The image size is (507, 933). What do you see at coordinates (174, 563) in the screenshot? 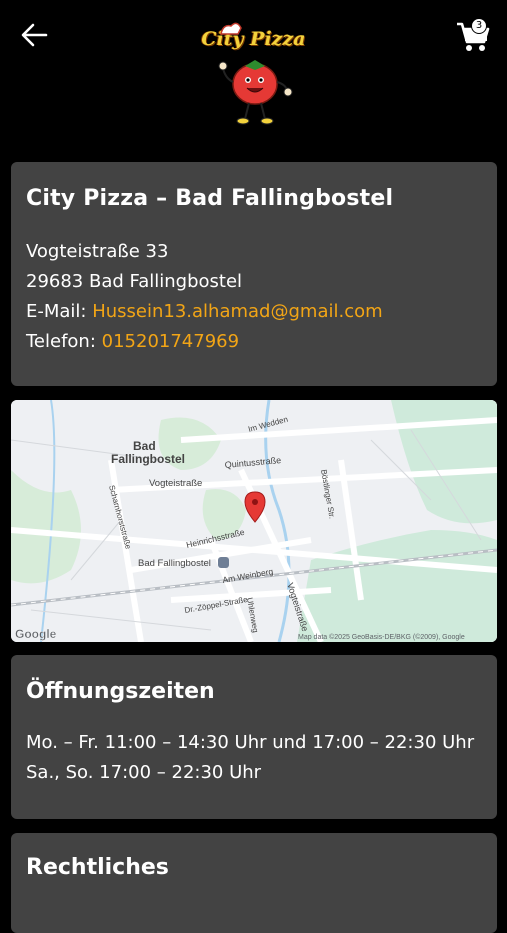
I see `map-label-station: Bad Fallingbostel` at bounding box center [174, 563].